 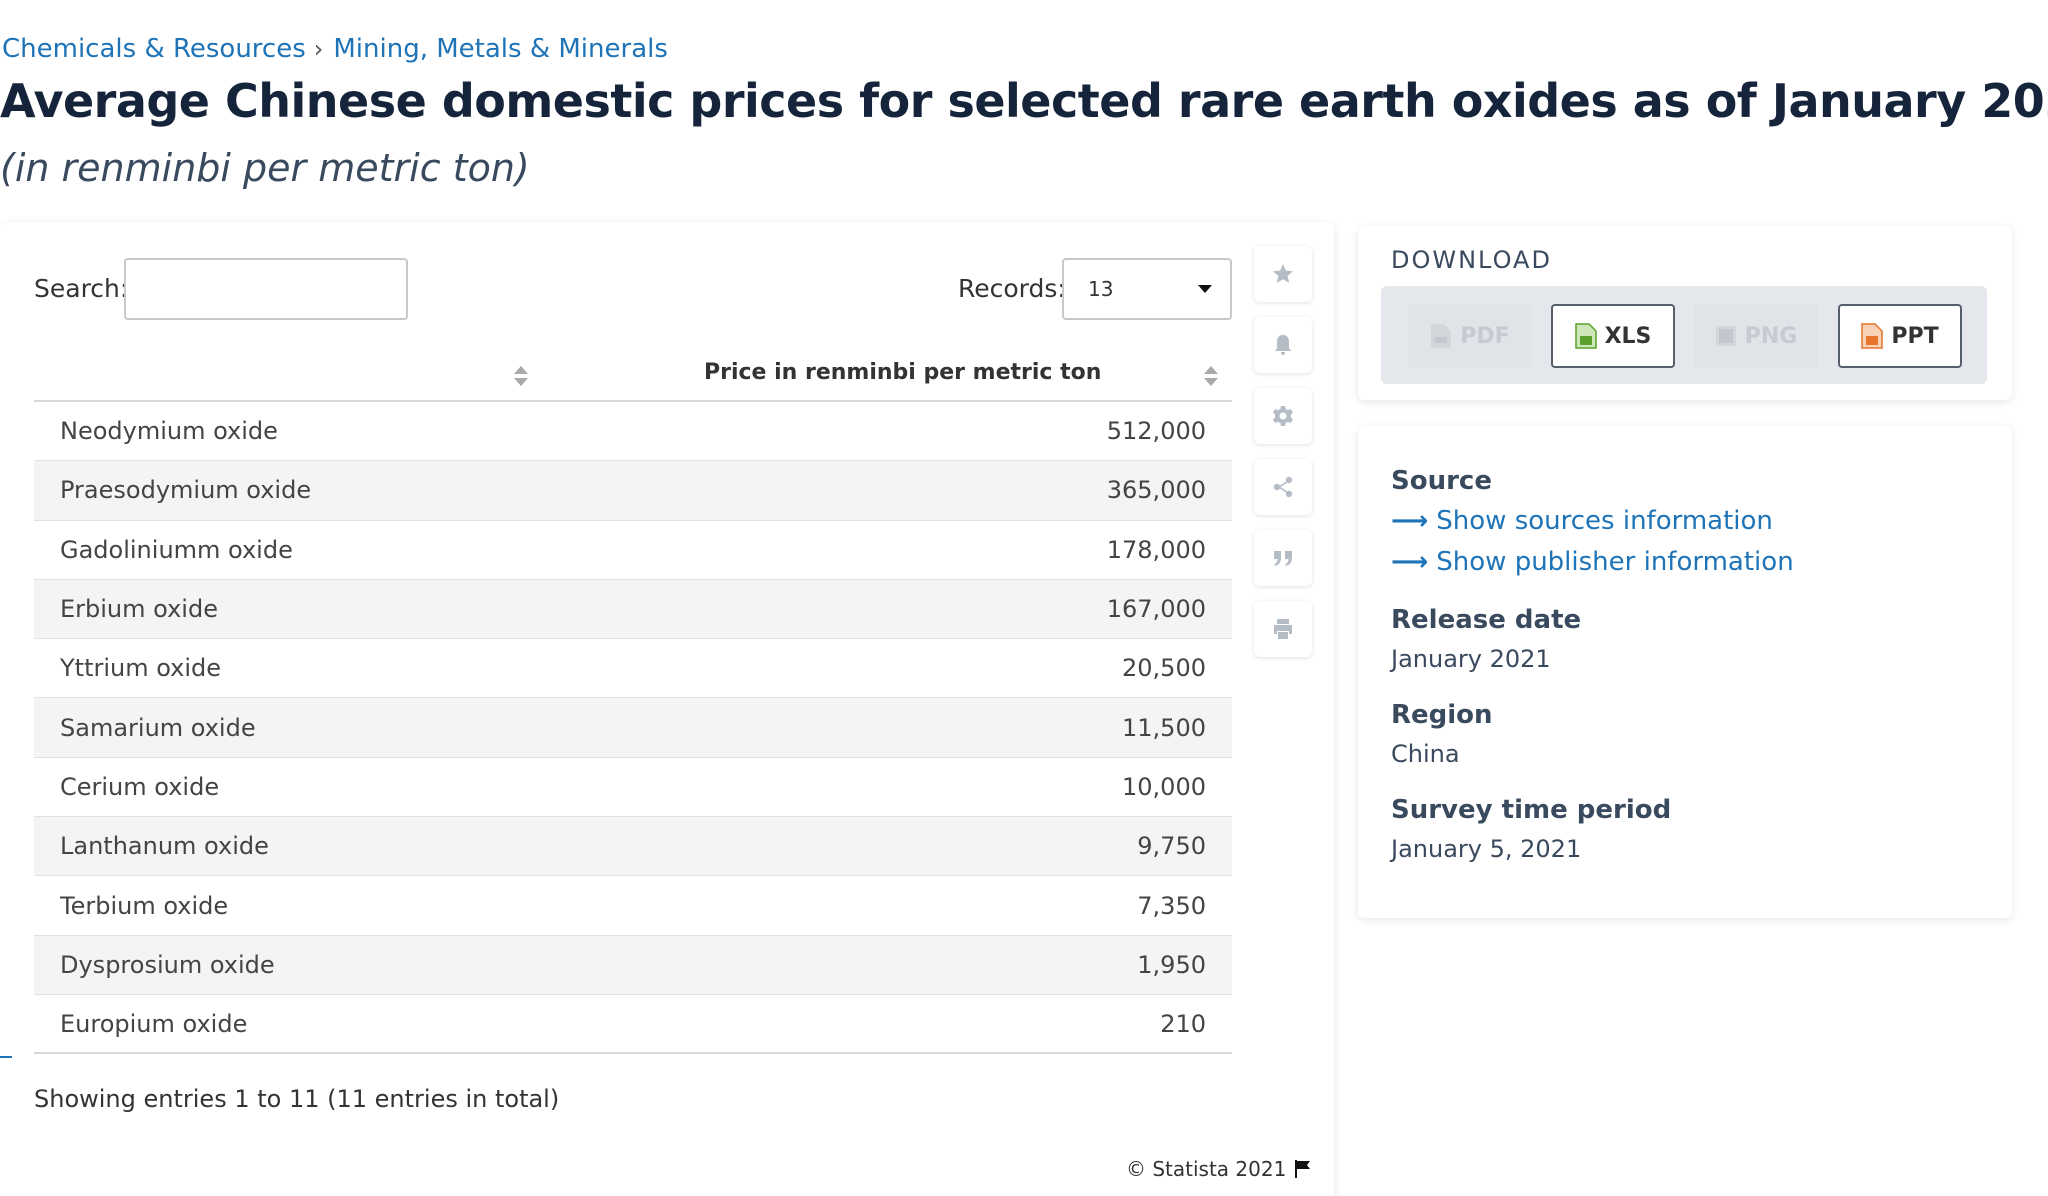 I want to click on gear-icon, so click(x=1283, y=416).